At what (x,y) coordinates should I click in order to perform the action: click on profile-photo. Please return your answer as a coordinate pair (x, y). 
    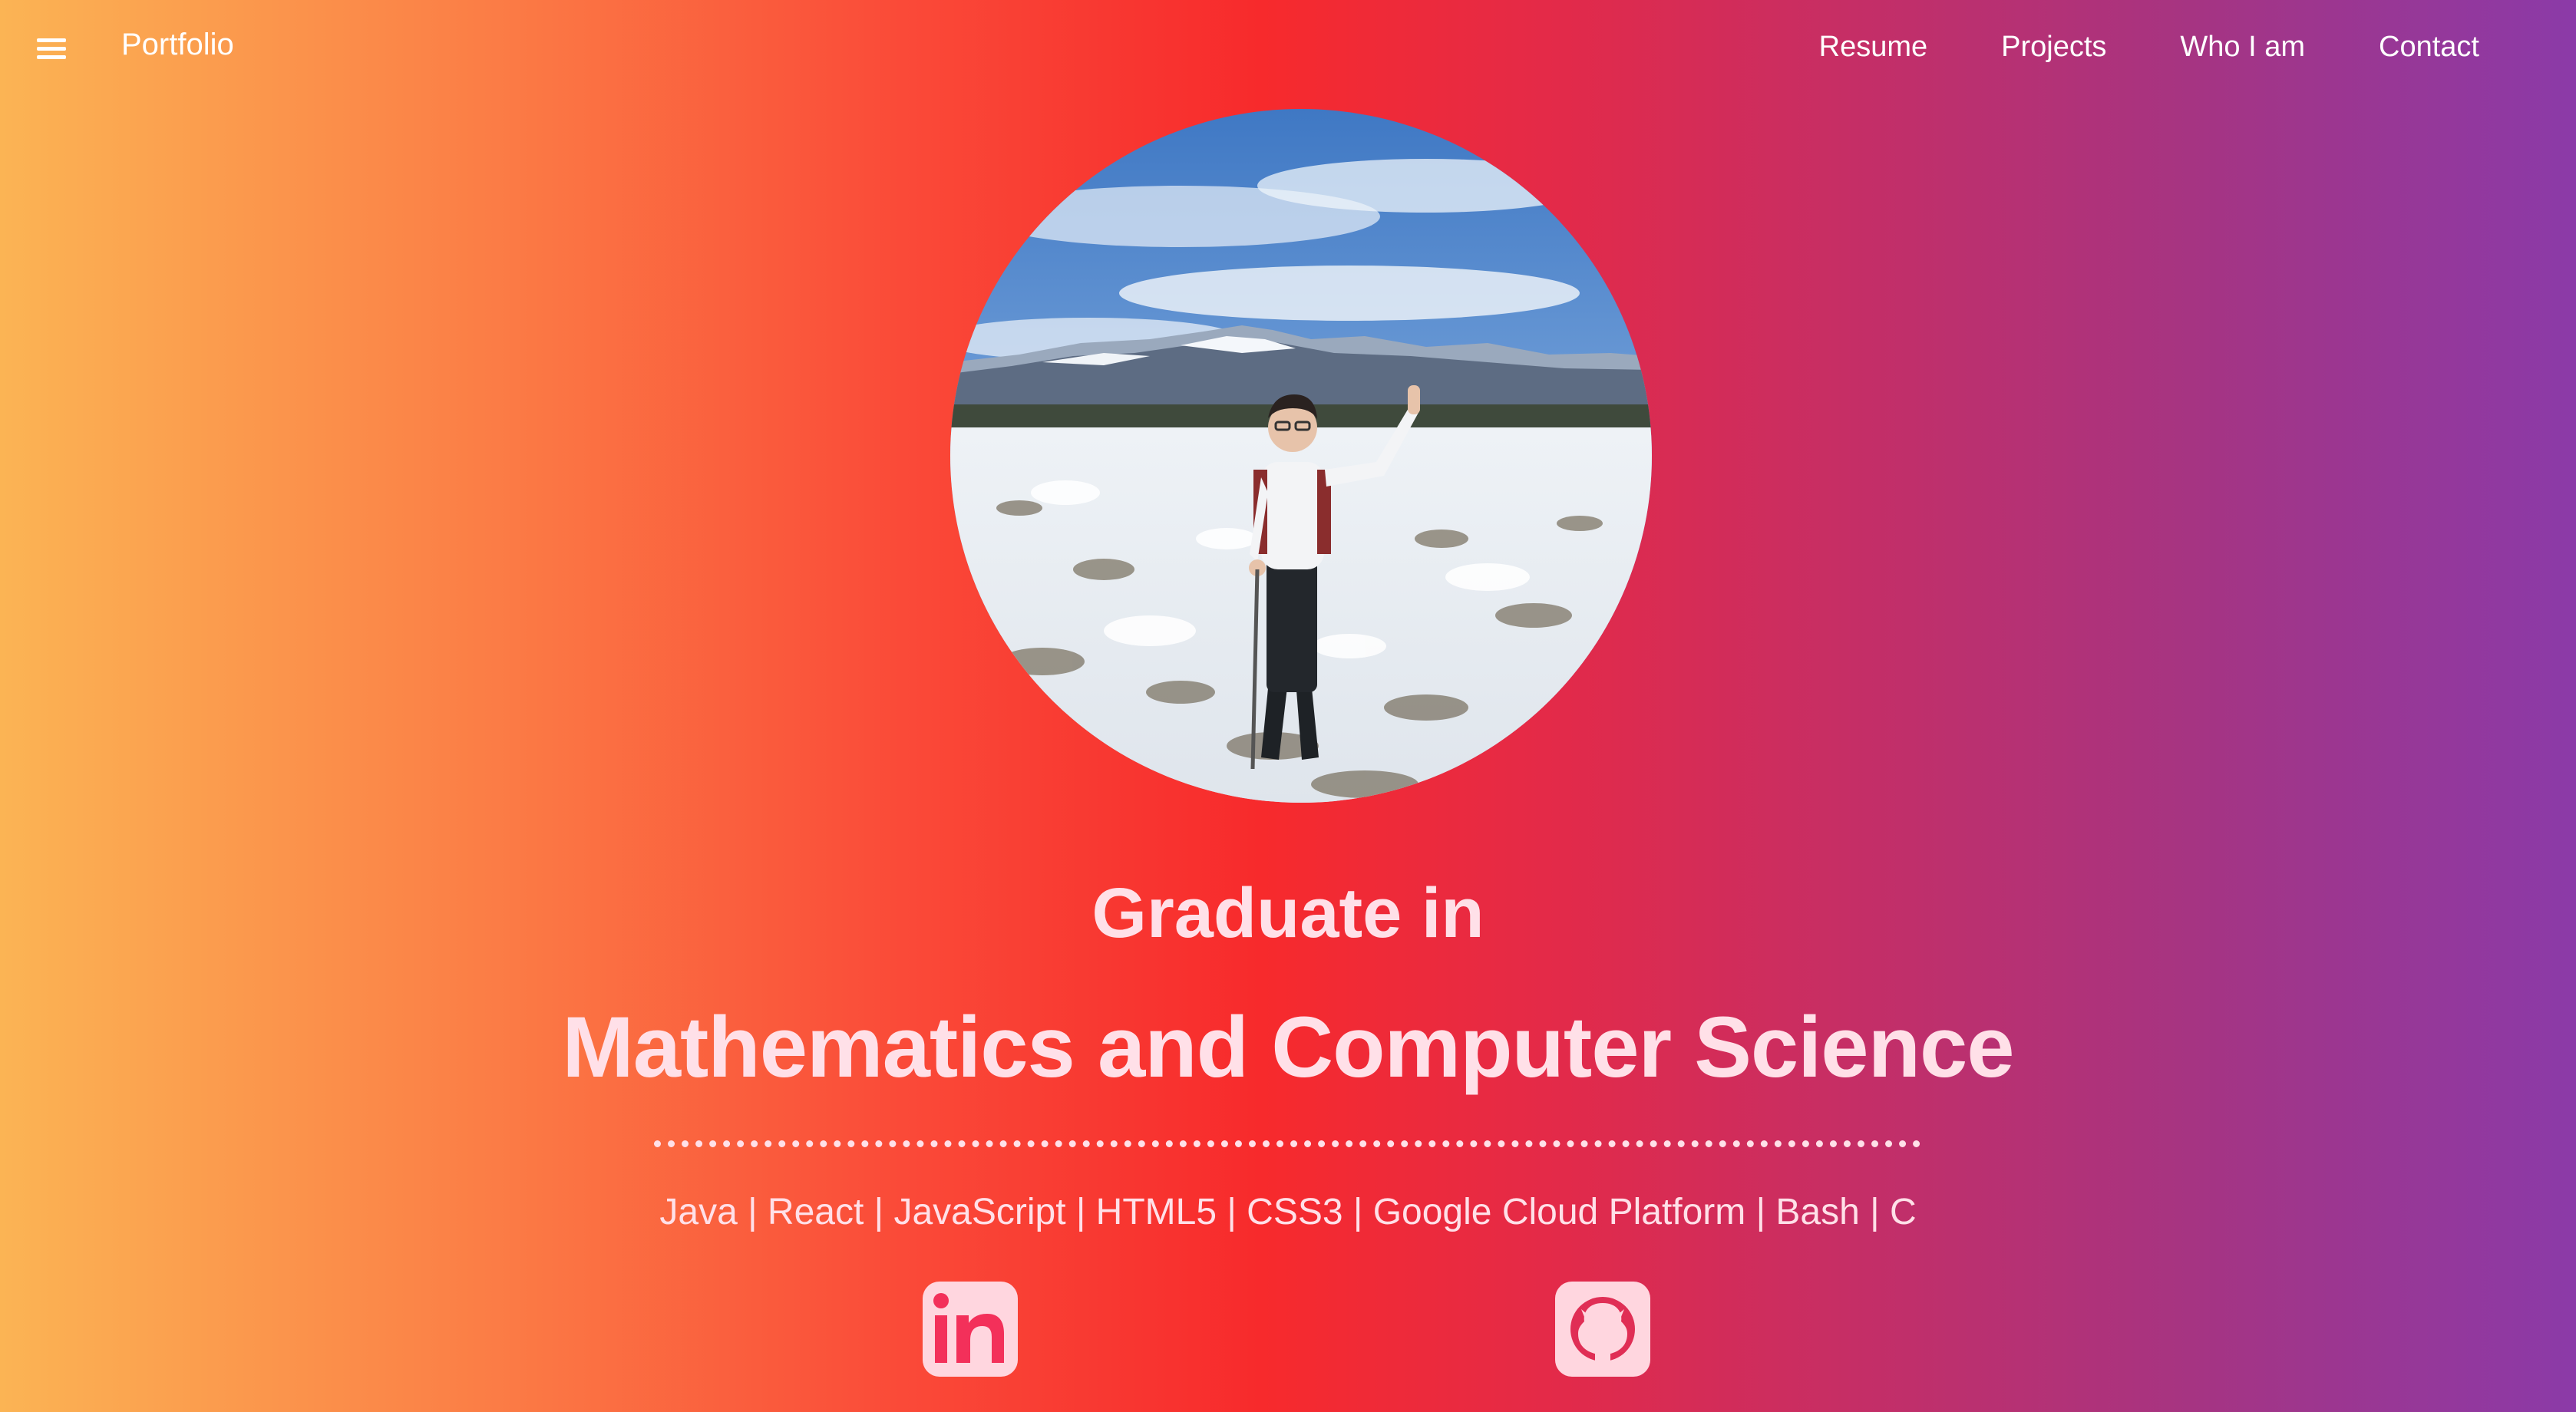
    Looking at the image, I should click on (1301, 456).